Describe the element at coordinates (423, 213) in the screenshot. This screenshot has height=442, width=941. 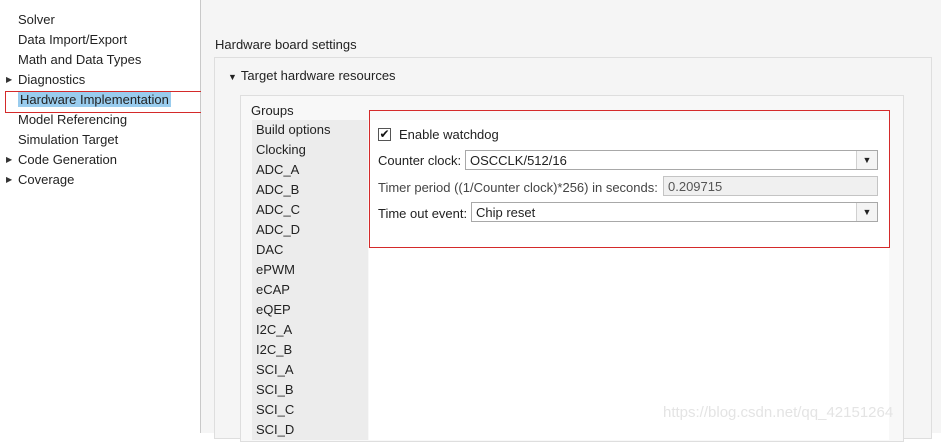
I see `timeout-event-label: Time out event:` at that location.